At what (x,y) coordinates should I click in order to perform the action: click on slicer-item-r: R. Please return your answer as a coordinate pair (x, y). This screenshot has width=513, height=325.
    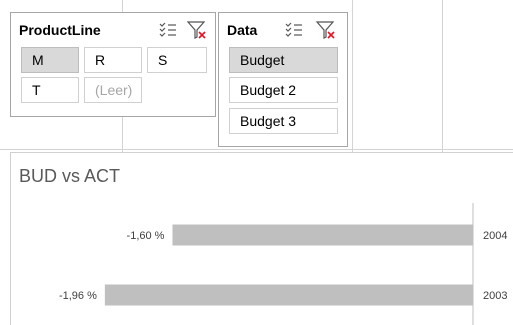
    Looking at the image, I should click on (113, 60).